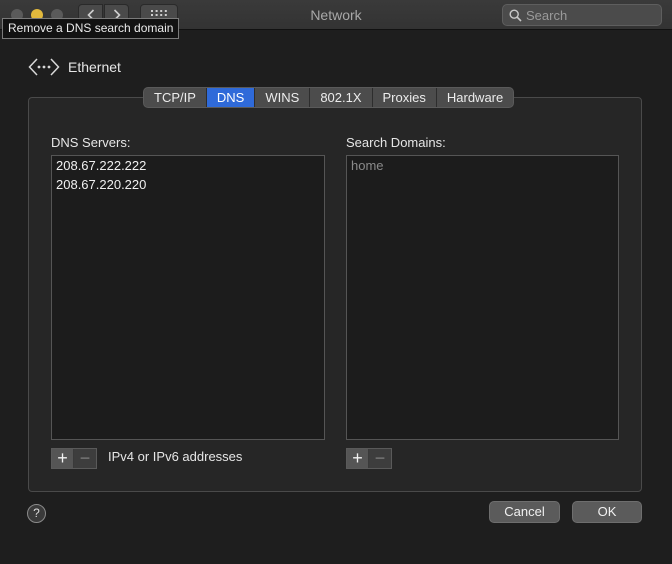  Describe the element at coordinates (94, 67) in the screenshot. I see `interface-name: Ethernet` at that location.